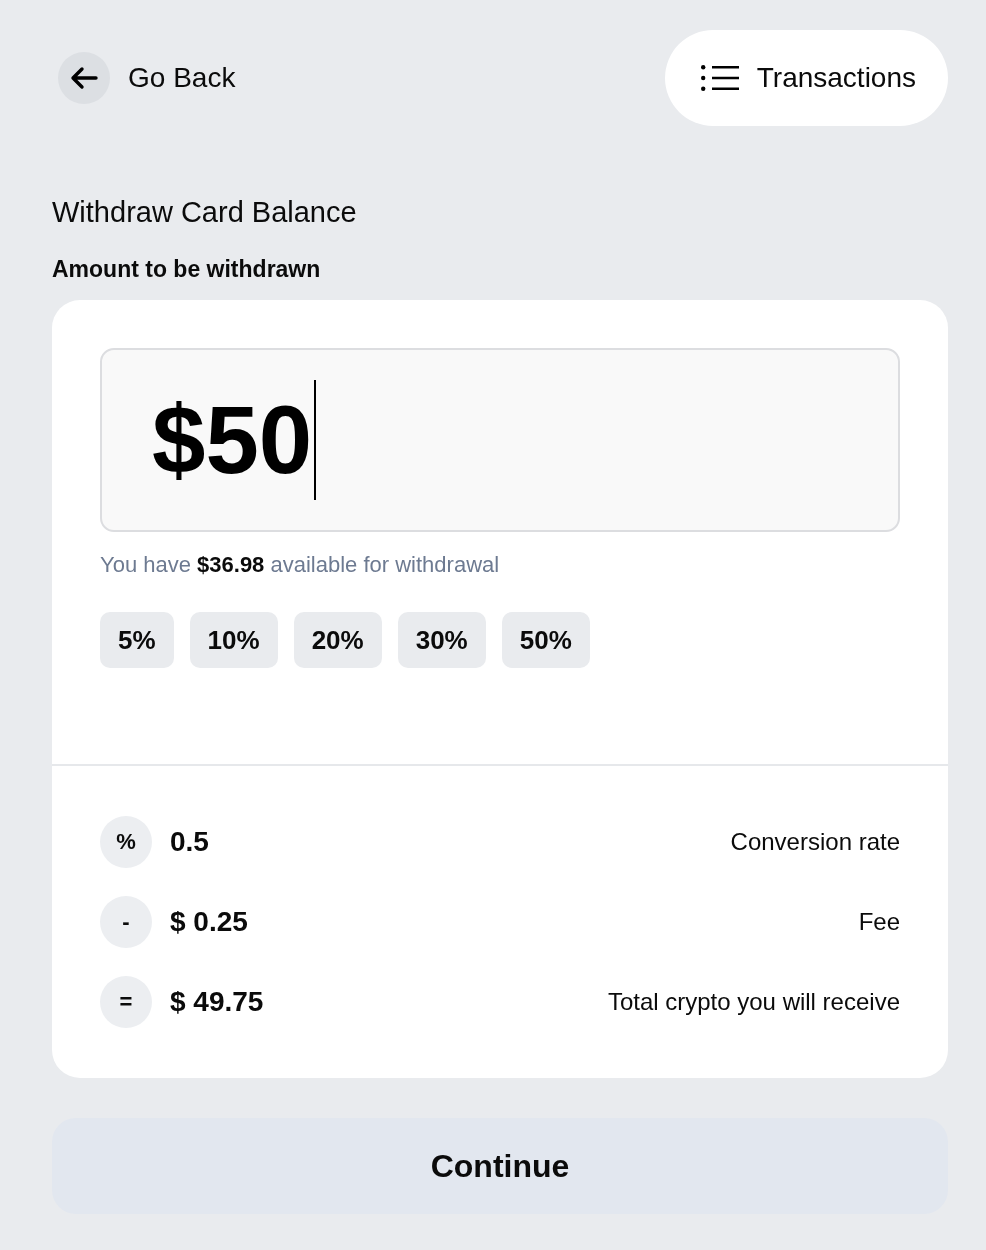  I want to click on back-button: Go Back, so click(144, 78).